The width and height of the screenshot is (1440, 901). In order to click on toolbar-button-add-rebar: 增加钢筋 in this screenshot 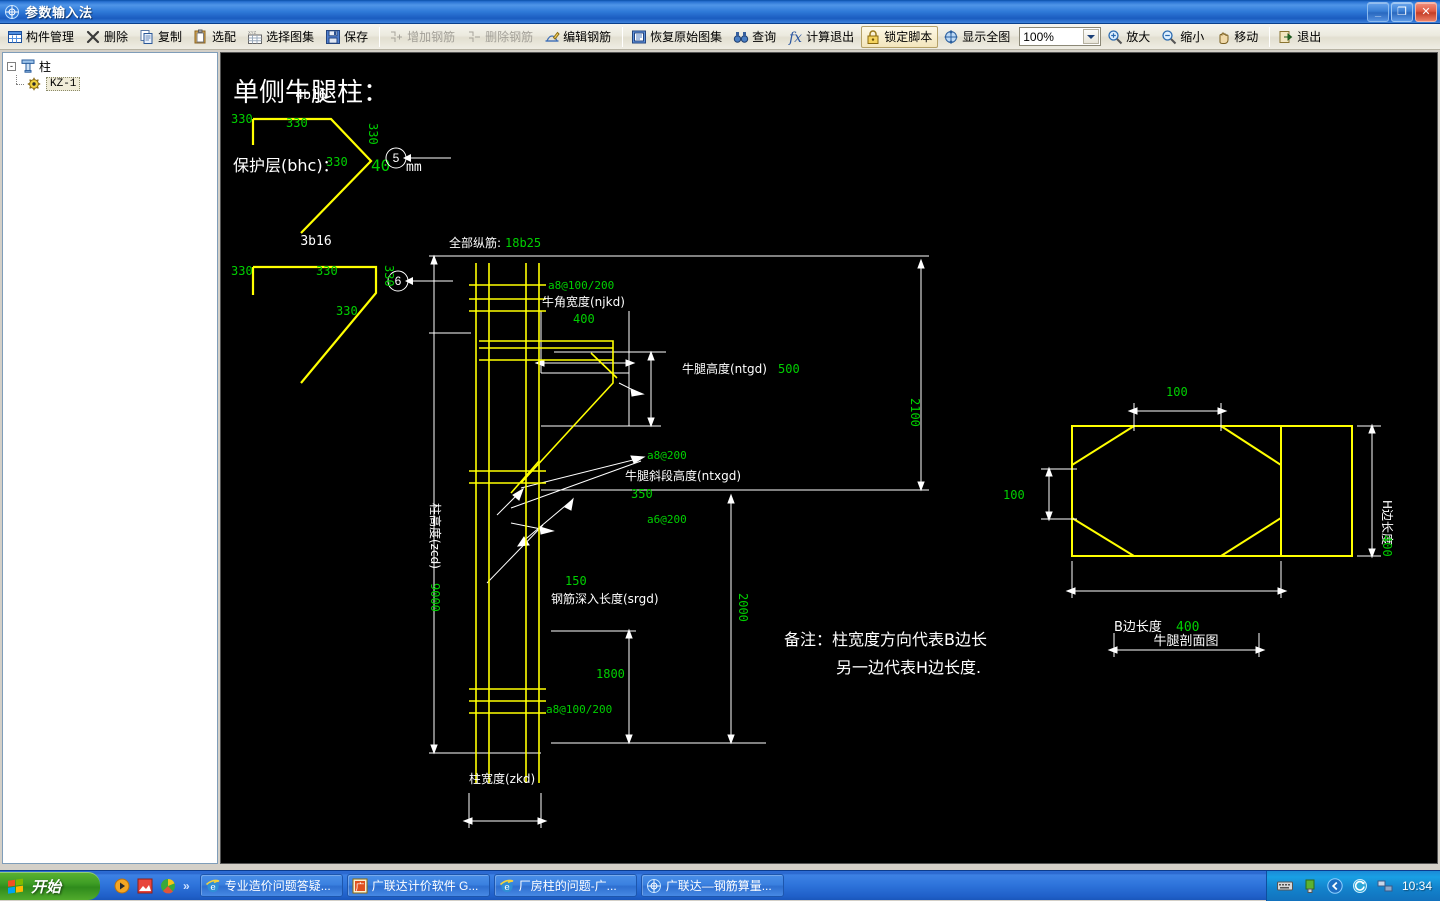, I will do `click(422, 37)`.